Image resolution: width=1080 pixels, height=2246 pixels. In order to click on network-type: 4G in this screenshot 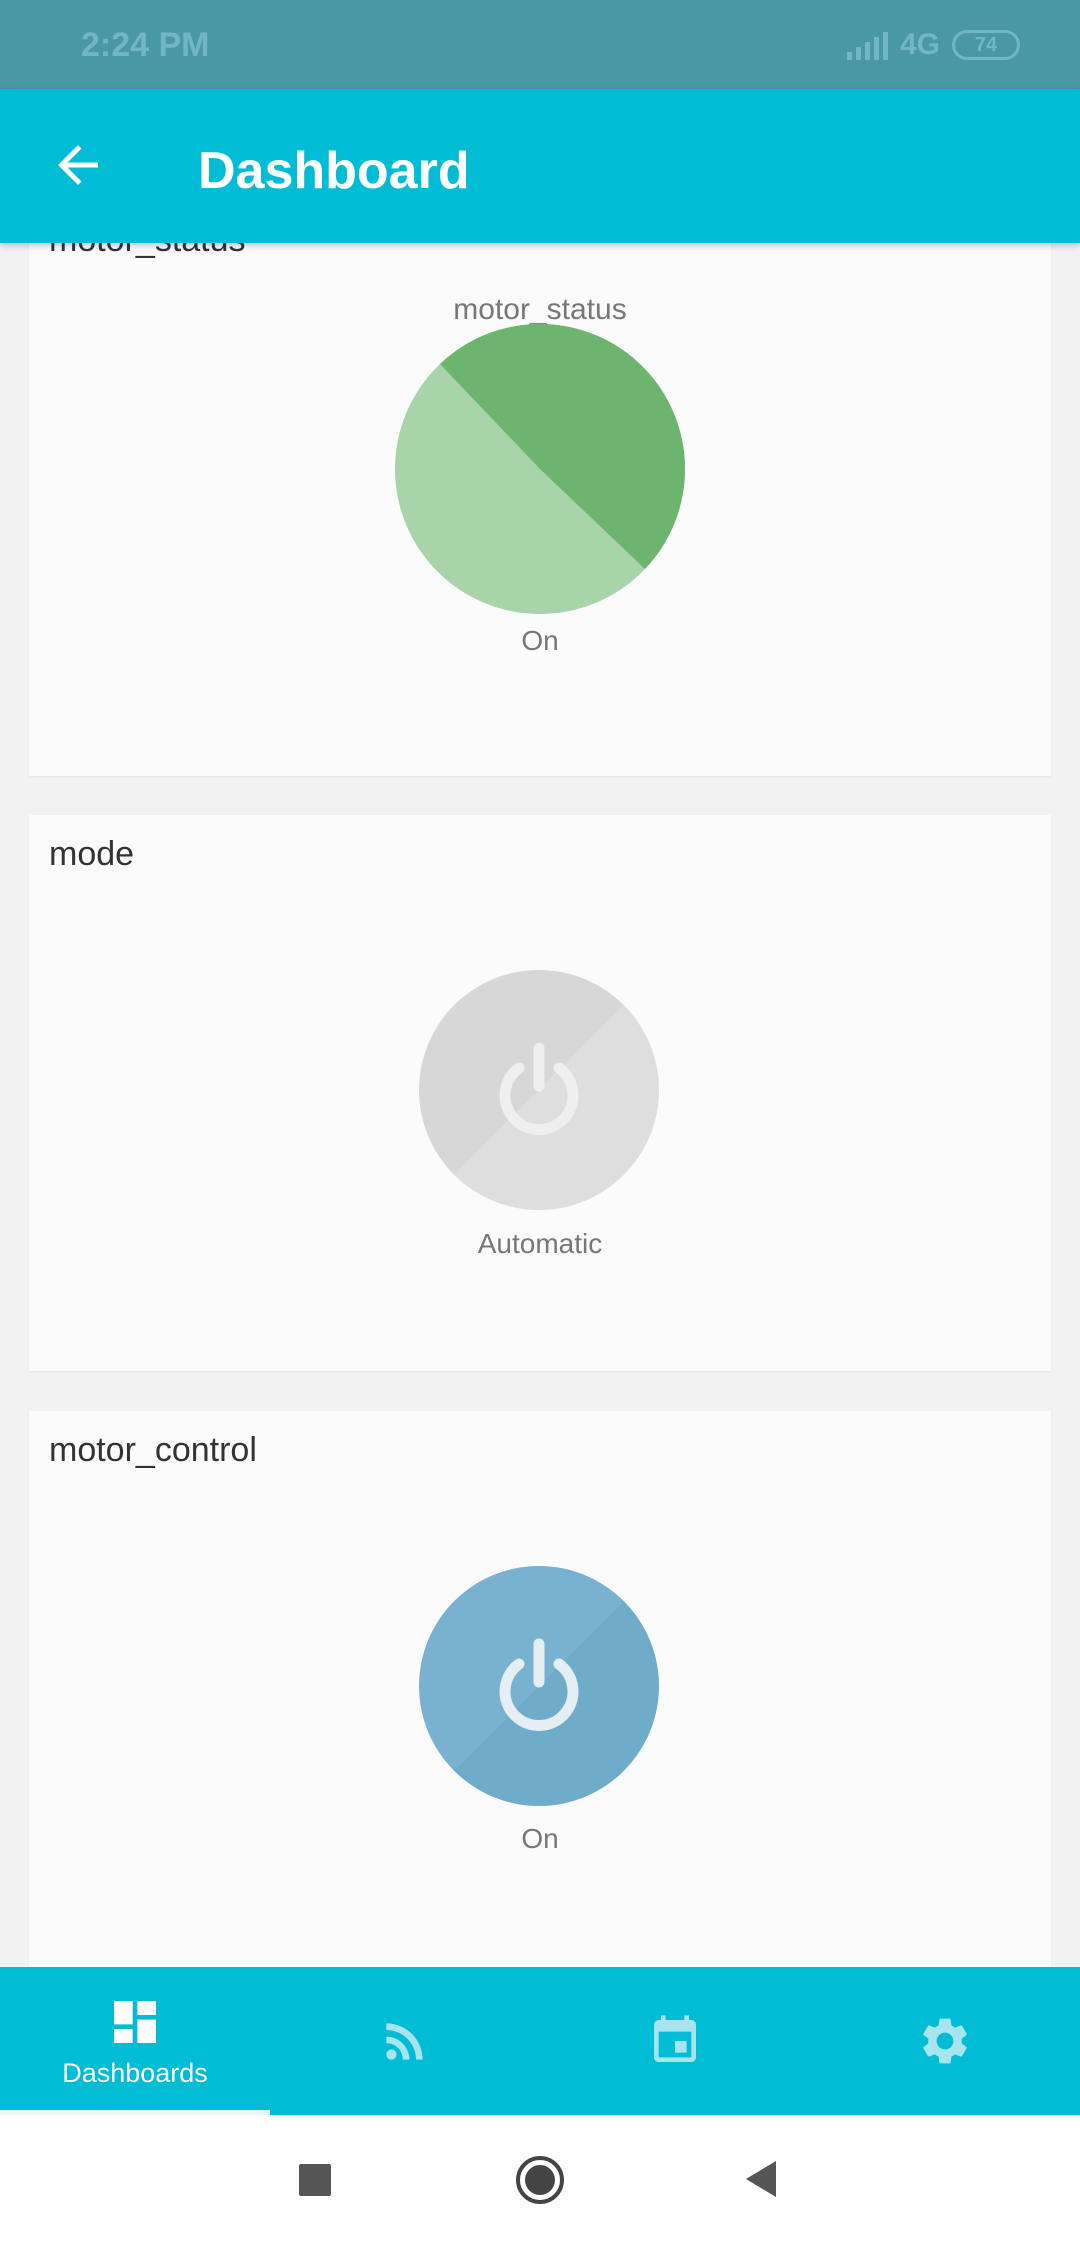, I will do `click(919, 44)`.